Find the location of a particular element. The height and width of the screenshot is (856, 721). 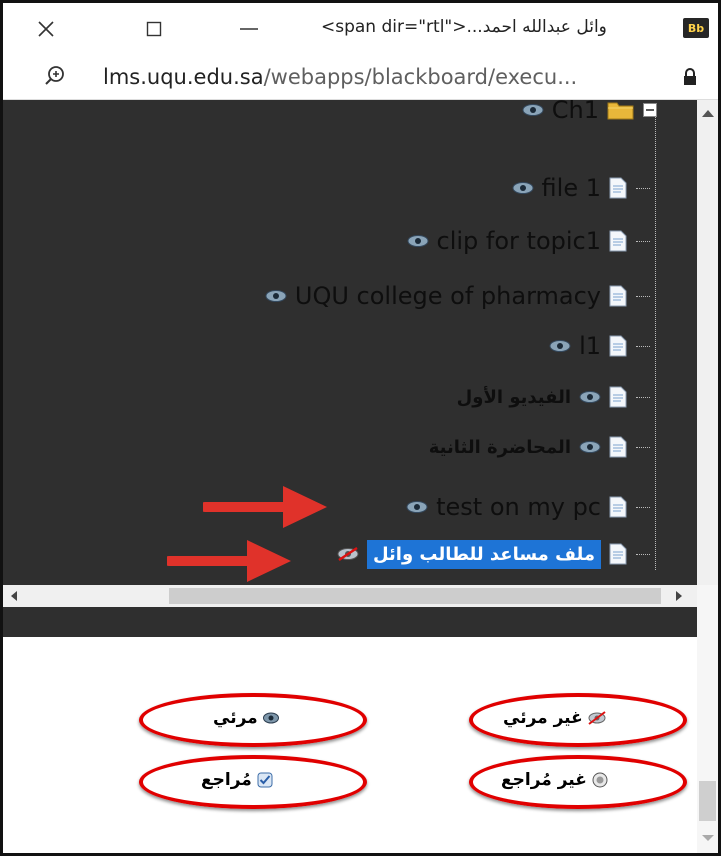

tree-item-label: clip for topic1 is located at coordinates (518, 241).